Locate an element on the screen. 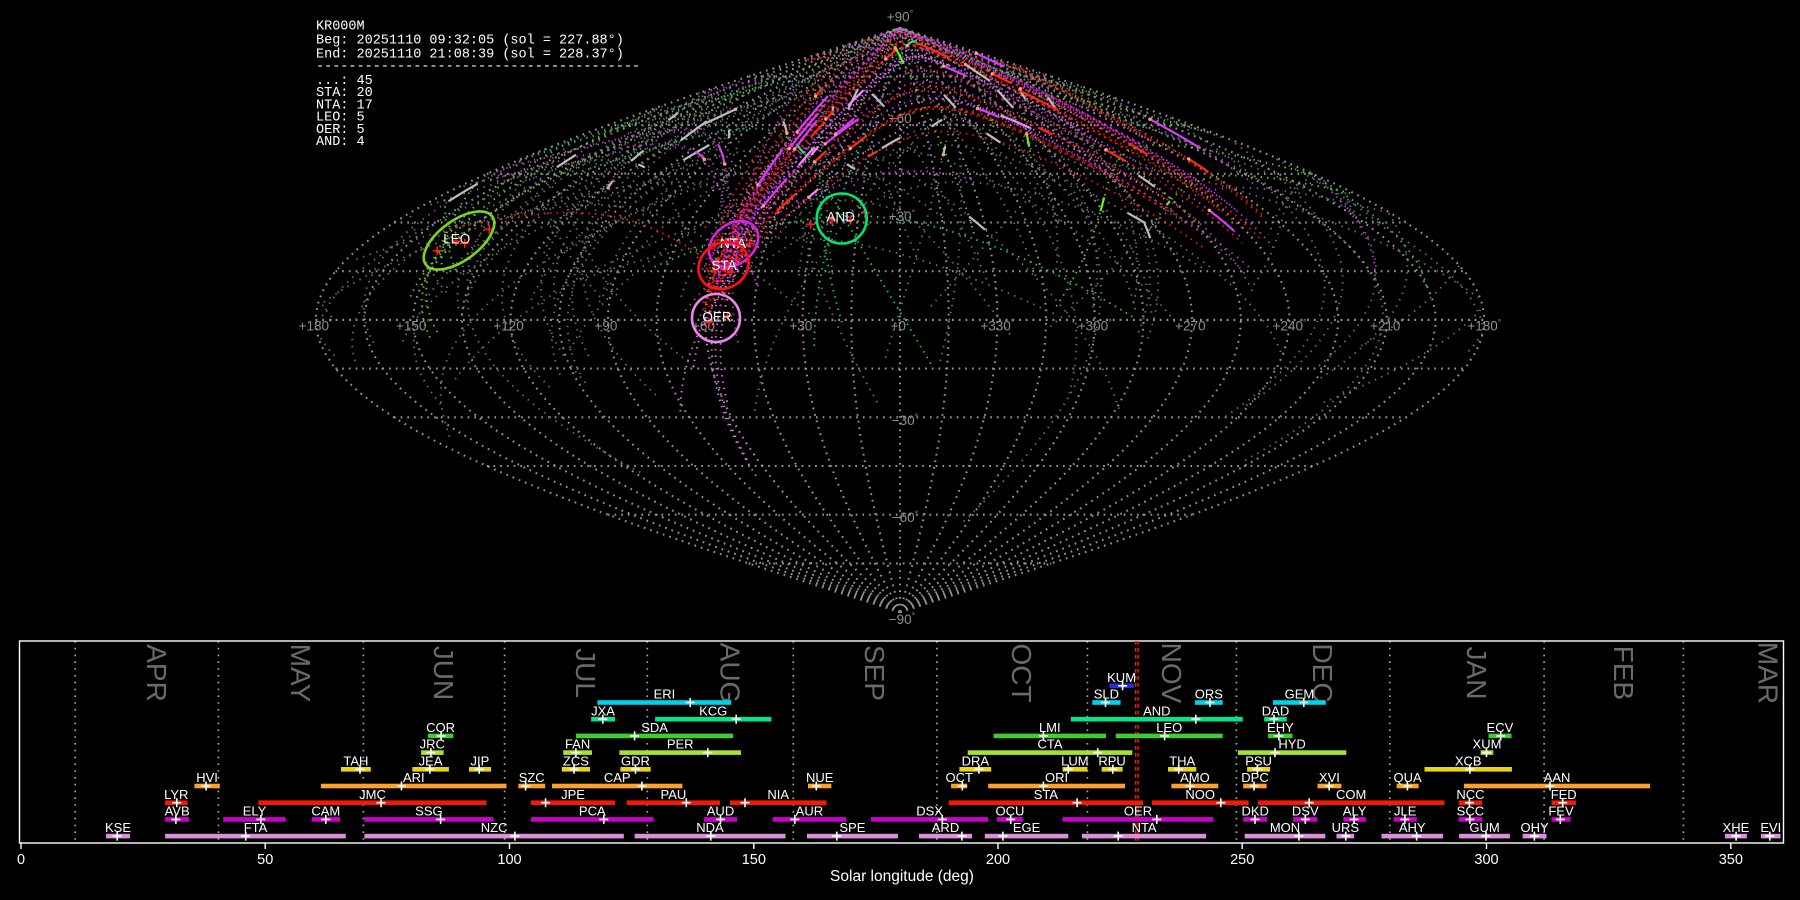 Image resolution: width=1800 pixels, height=900 pixels. svg-text: COM is located at coordinates (1351, 794).